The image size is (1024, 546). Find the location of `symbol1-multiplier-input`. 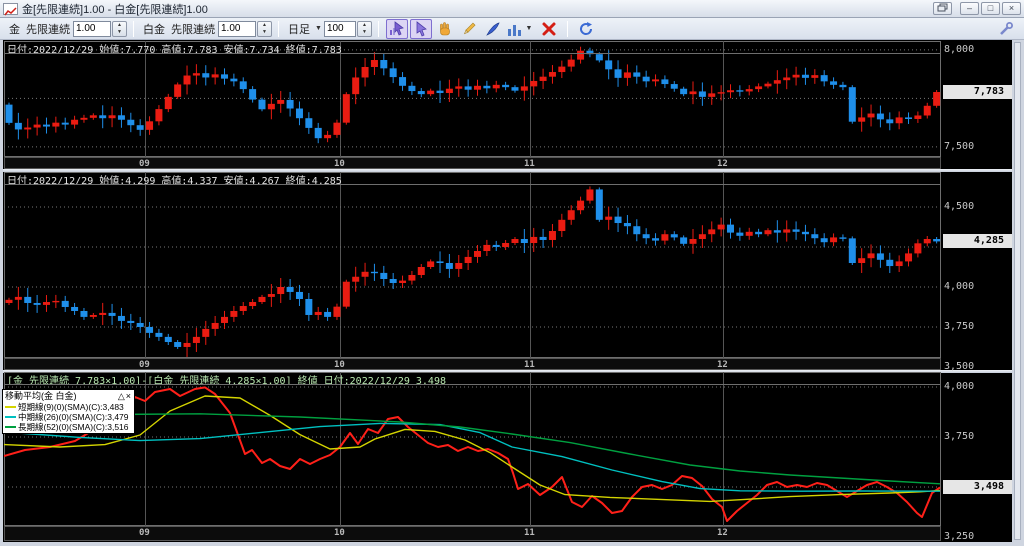

symbol1-multiplier-input is located at coordinates (92, 28).